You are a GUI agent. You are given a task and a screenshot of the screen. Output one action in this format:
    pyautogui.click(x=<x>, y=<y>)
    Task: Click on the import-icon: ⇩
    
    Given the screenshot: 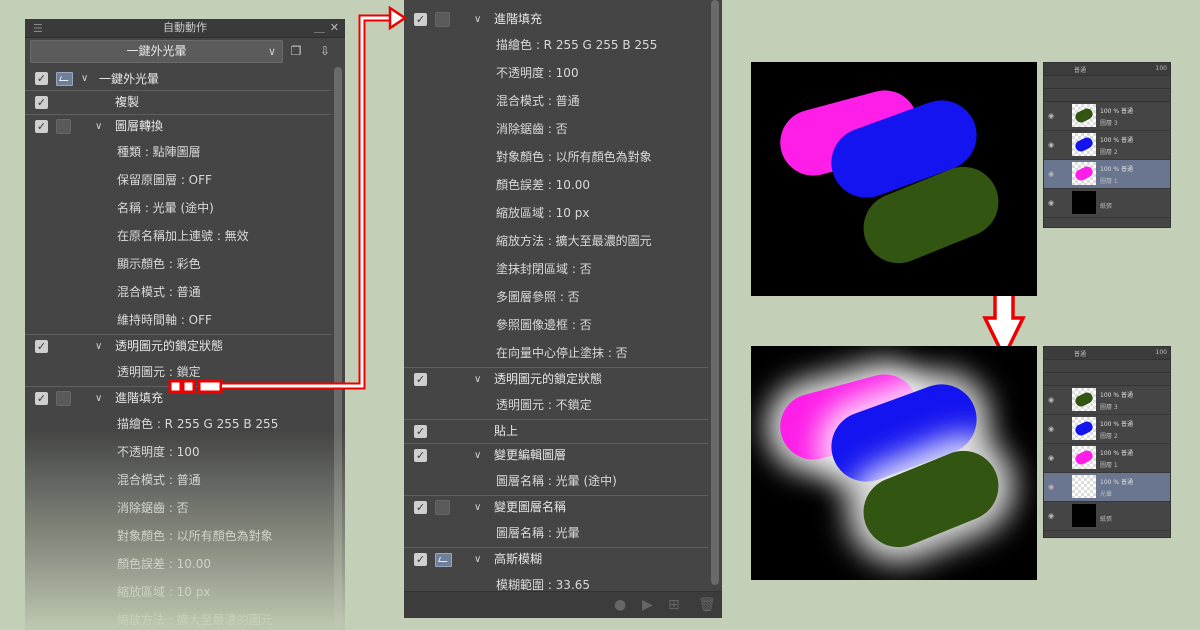 What is the action you would take?
    pyautogui.click(x=325, y=51)
    